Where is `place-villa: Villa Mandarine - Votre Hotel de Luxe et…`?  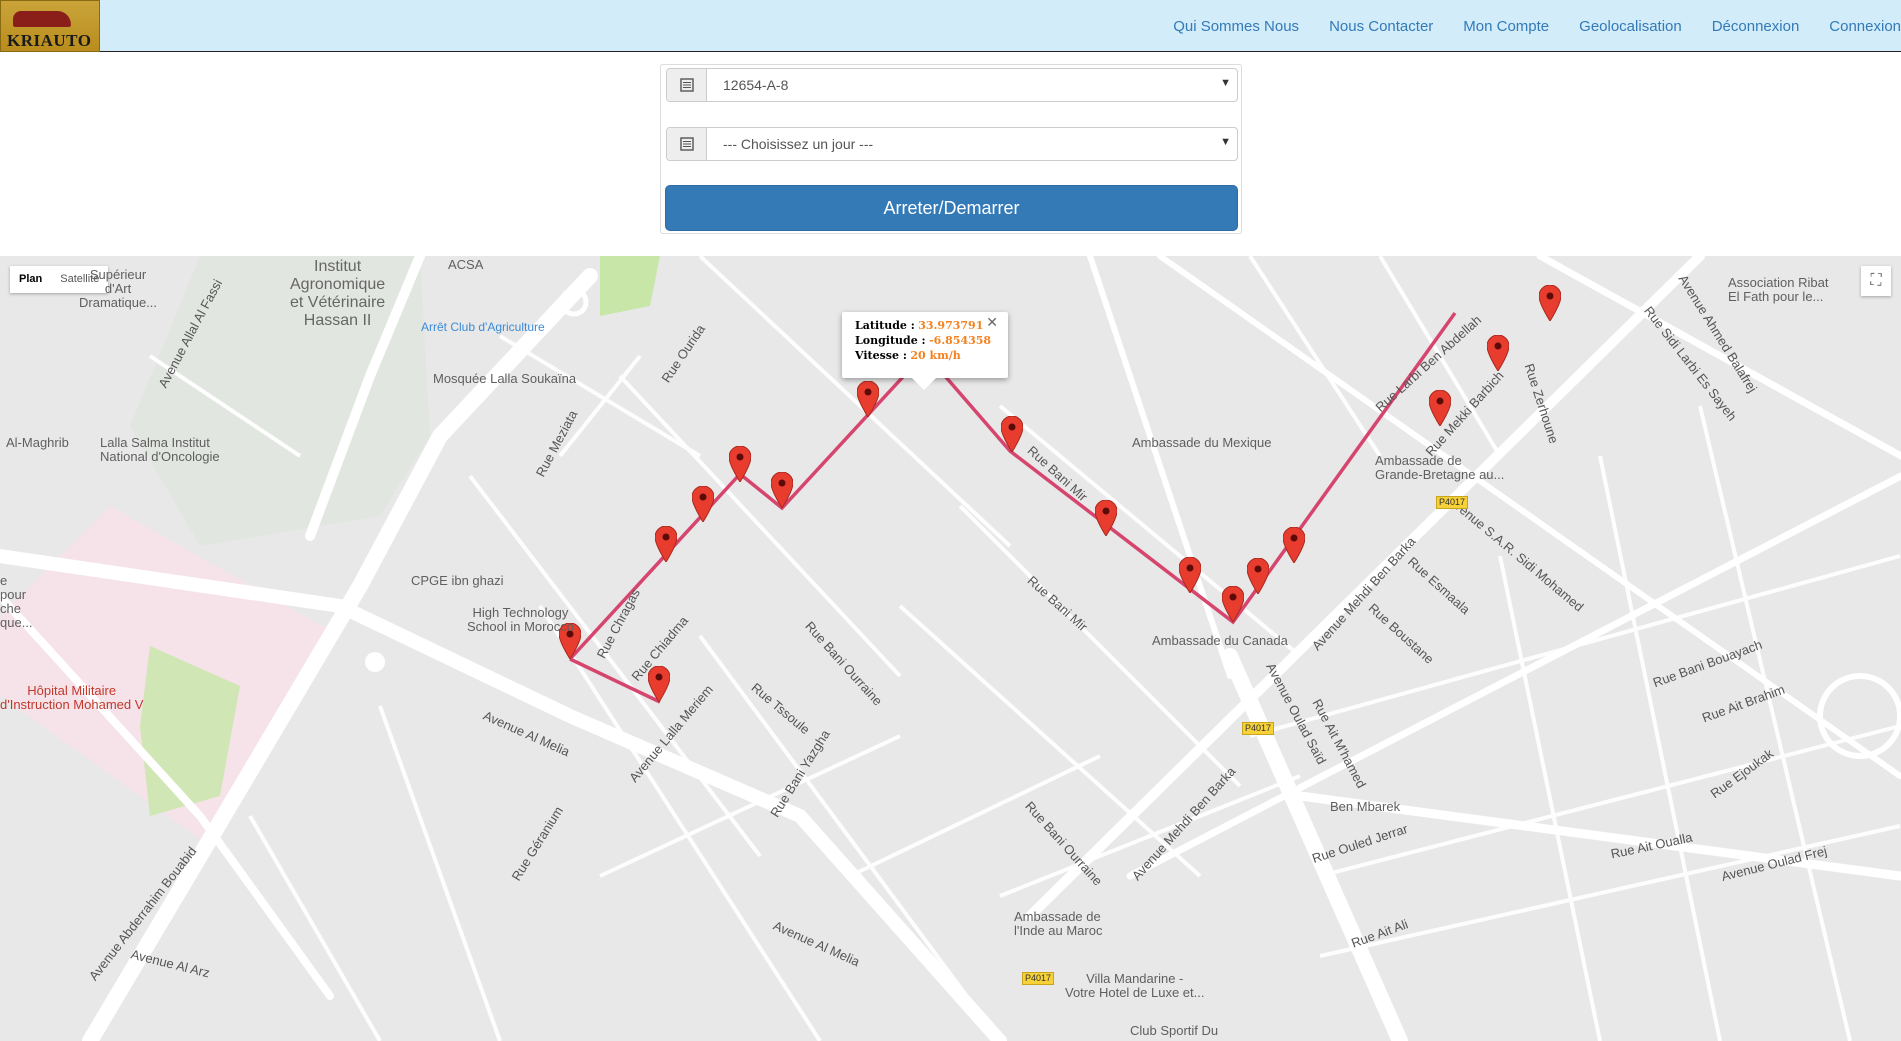 place-villa: Villa Mandarine - Votre Hotel de Luxe et… is located at coordinates (1135, 985).